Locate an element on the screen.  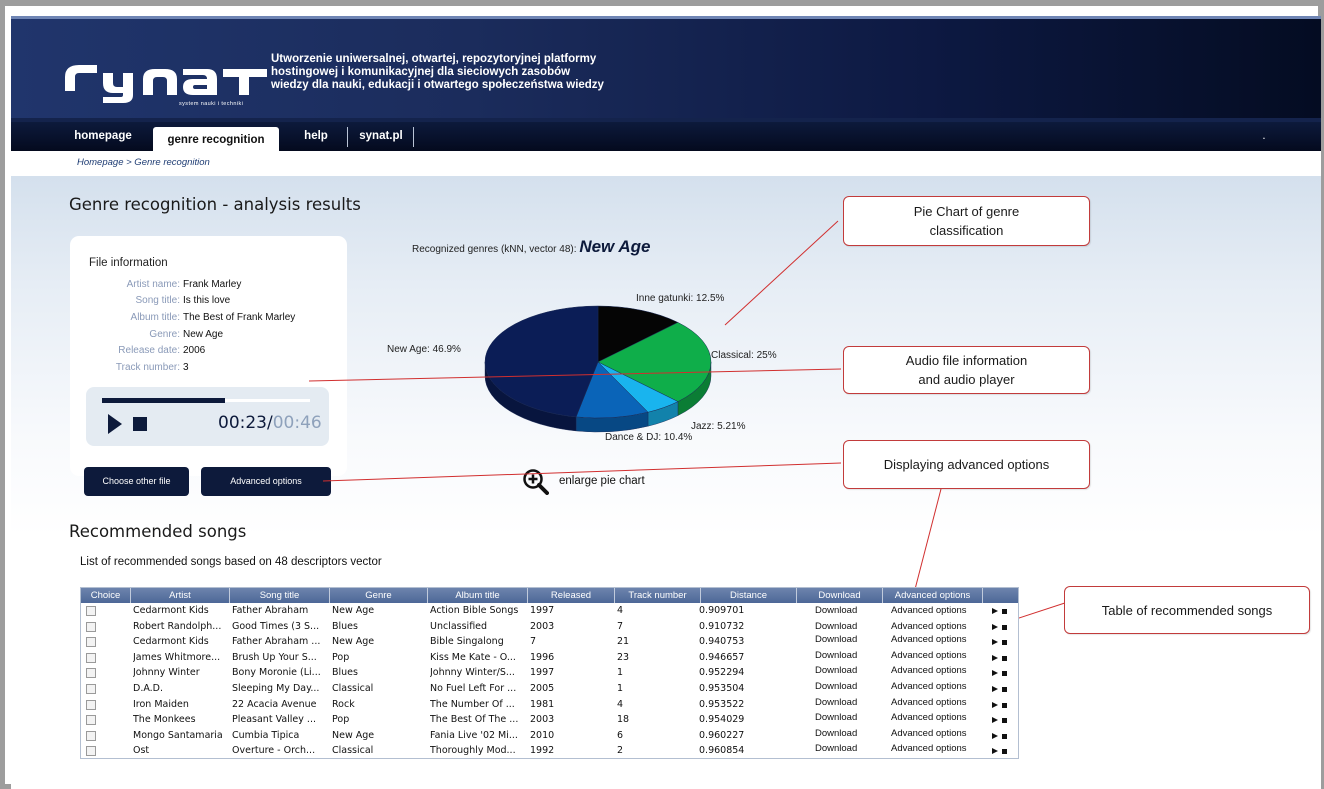
enlarge-pie-link: enlarge pie chart is located at coordinates (602, 481).